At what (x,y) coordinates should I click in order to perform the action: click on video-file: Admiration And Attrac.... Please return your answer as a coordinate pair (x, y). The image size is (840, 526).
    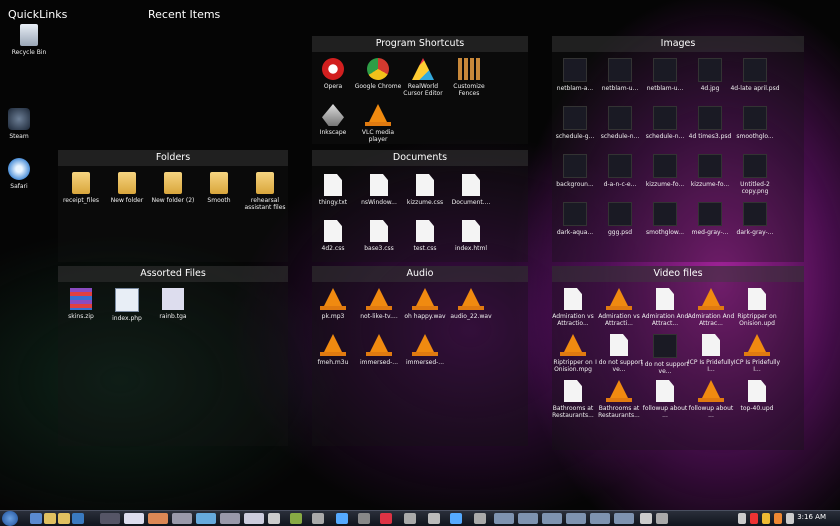
    Looking at the image, I should click on (711, 307).